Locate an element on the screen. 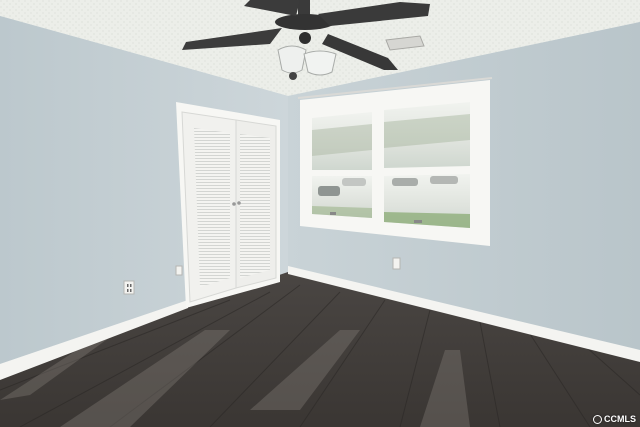 This screenshot has height=427, width=640. window-icon is located at coordinates (395, 161).